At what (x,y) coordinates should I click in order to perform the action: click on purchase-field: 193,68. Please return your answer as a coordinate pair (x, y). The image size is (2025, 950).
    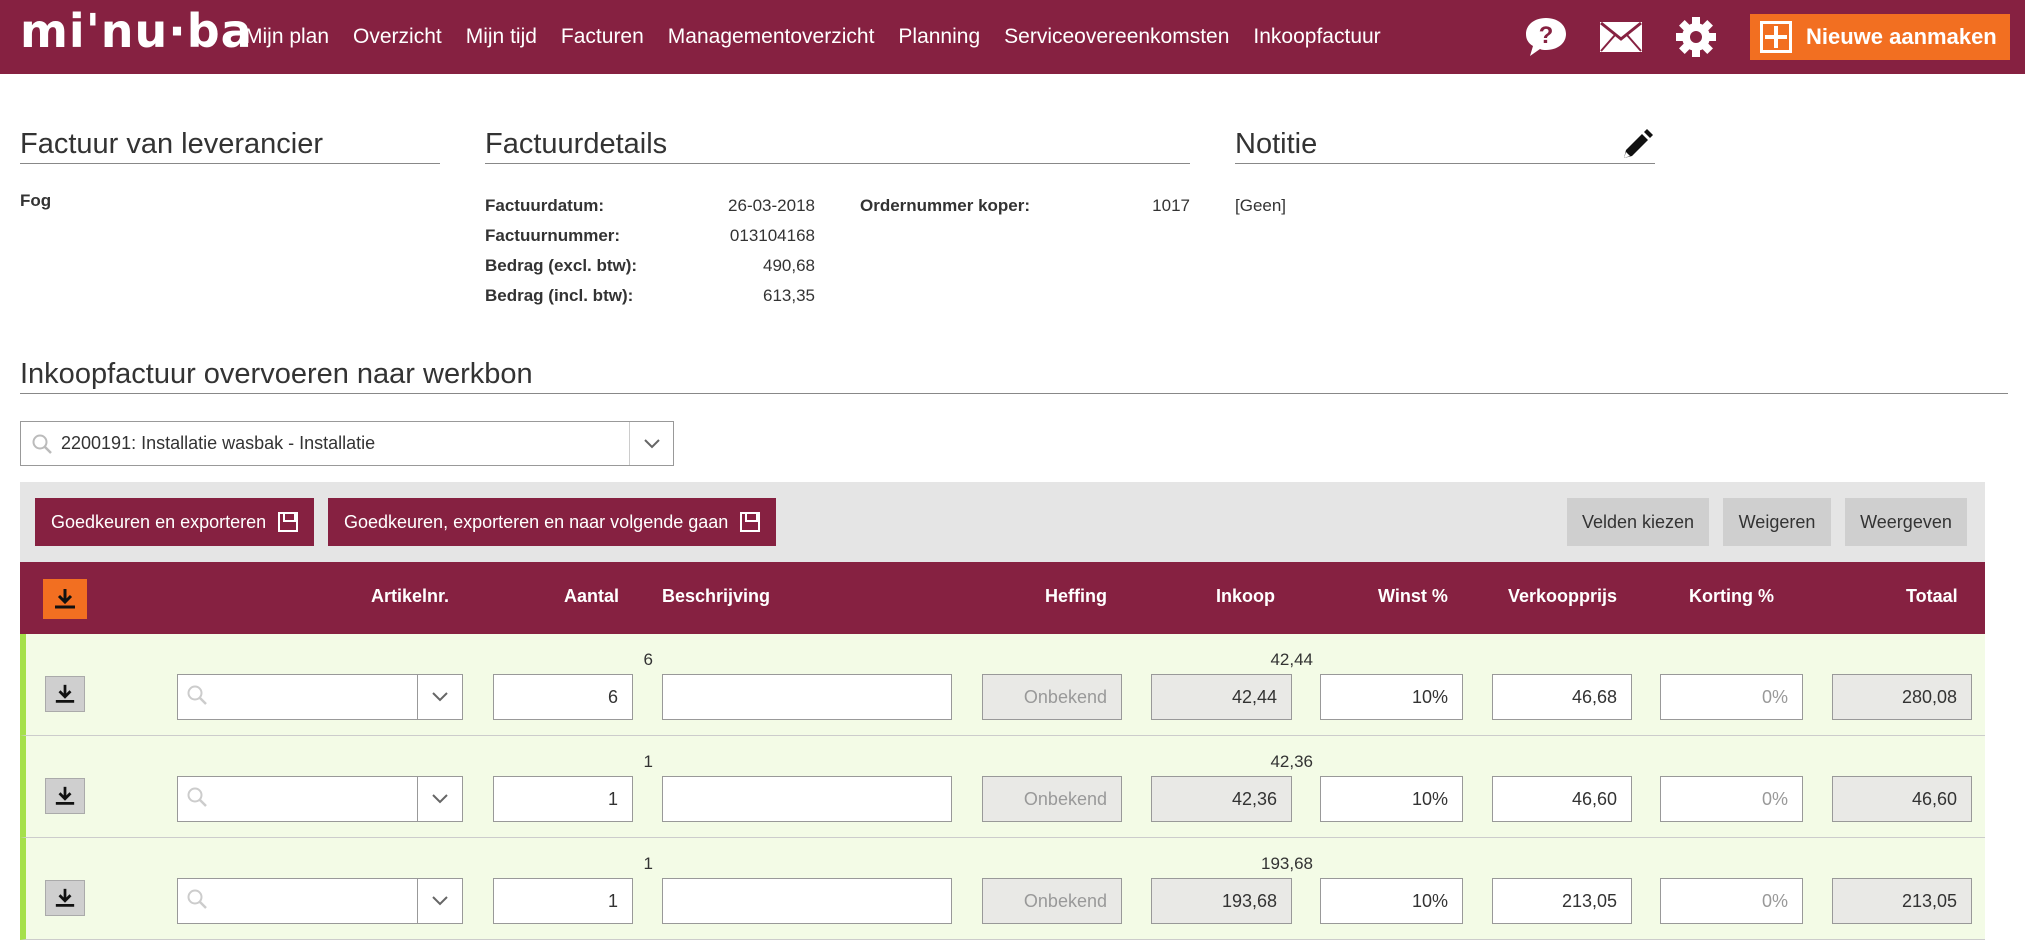
    Looking at the image, I should click on (1221, 901).